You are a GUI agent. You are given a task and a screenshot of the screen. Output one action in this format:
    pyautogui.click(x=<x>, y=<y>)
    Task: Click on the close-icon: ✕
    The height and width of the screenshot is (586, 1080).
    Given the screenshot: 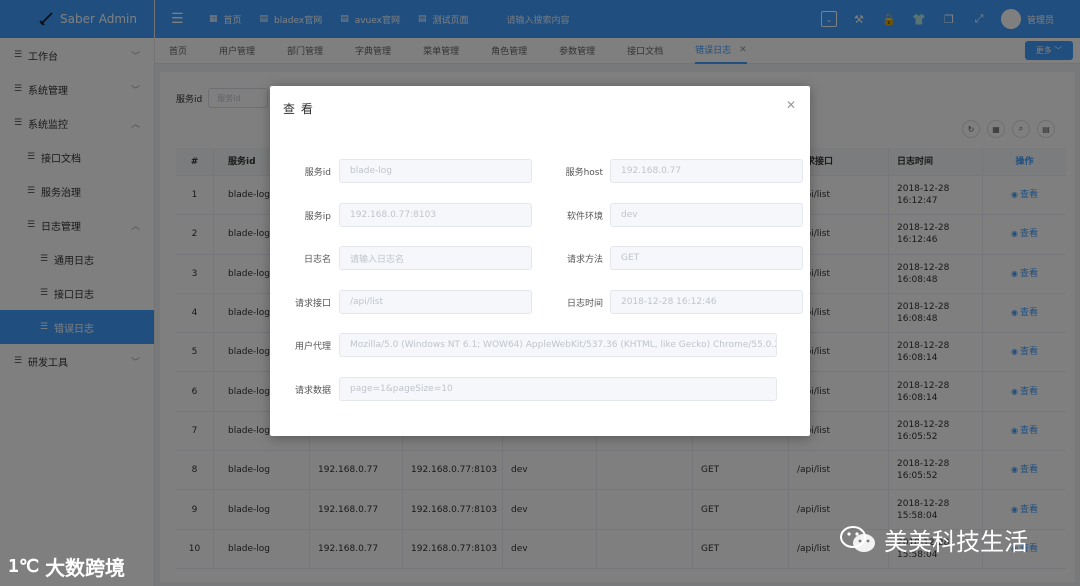 What is the action you would take?
    pyautogui.click(x=791, y=105)
    